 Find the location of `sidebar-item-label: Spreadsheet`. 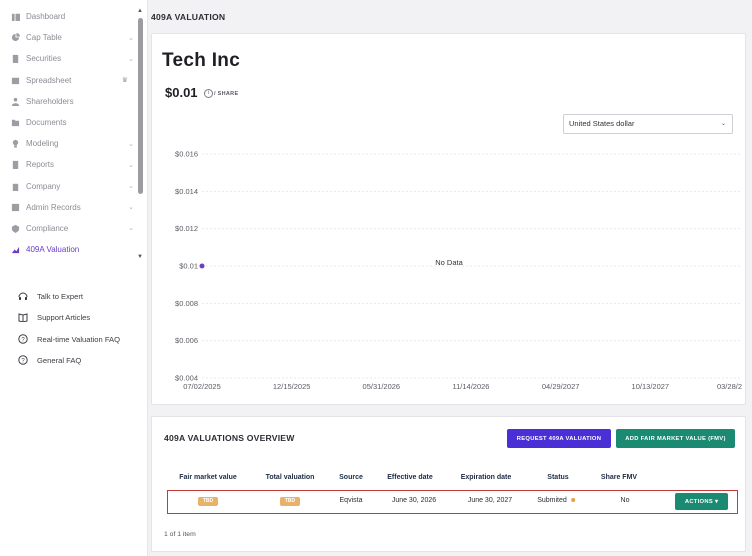

sidebar-item-label: Spreadsheet is located at coordinates (49, 80).